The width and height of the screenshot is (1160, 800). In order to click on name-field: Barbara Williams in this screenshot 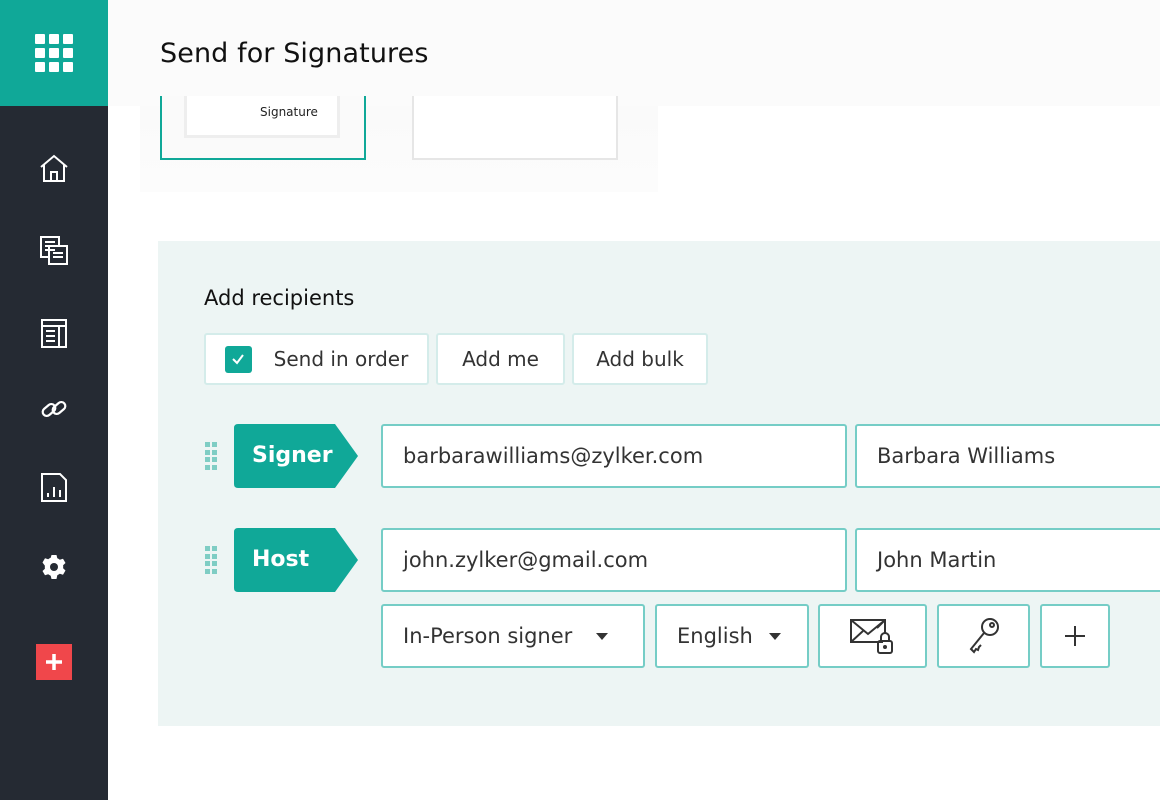, I will do `click(1007, 456)`.